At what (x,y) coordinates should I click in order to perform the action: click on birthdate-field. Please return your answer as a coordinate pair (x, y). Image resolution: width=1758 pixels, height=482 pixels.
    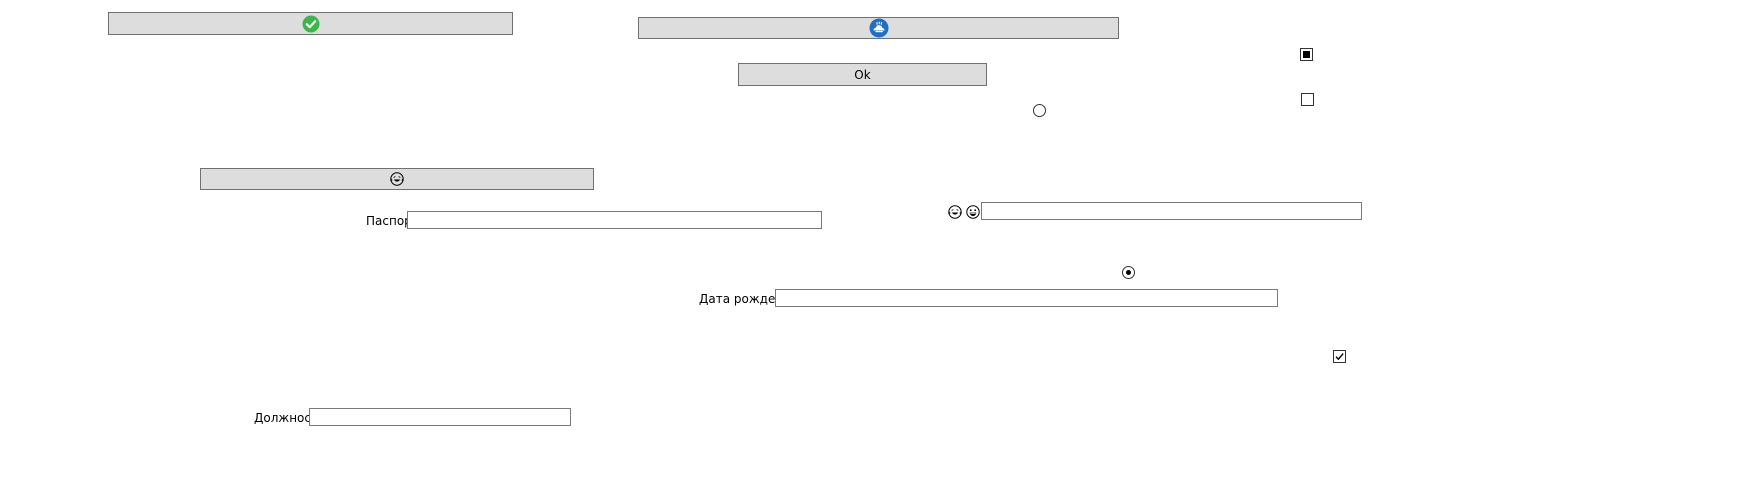
    Looking at the image, I should click on (1026, 298).